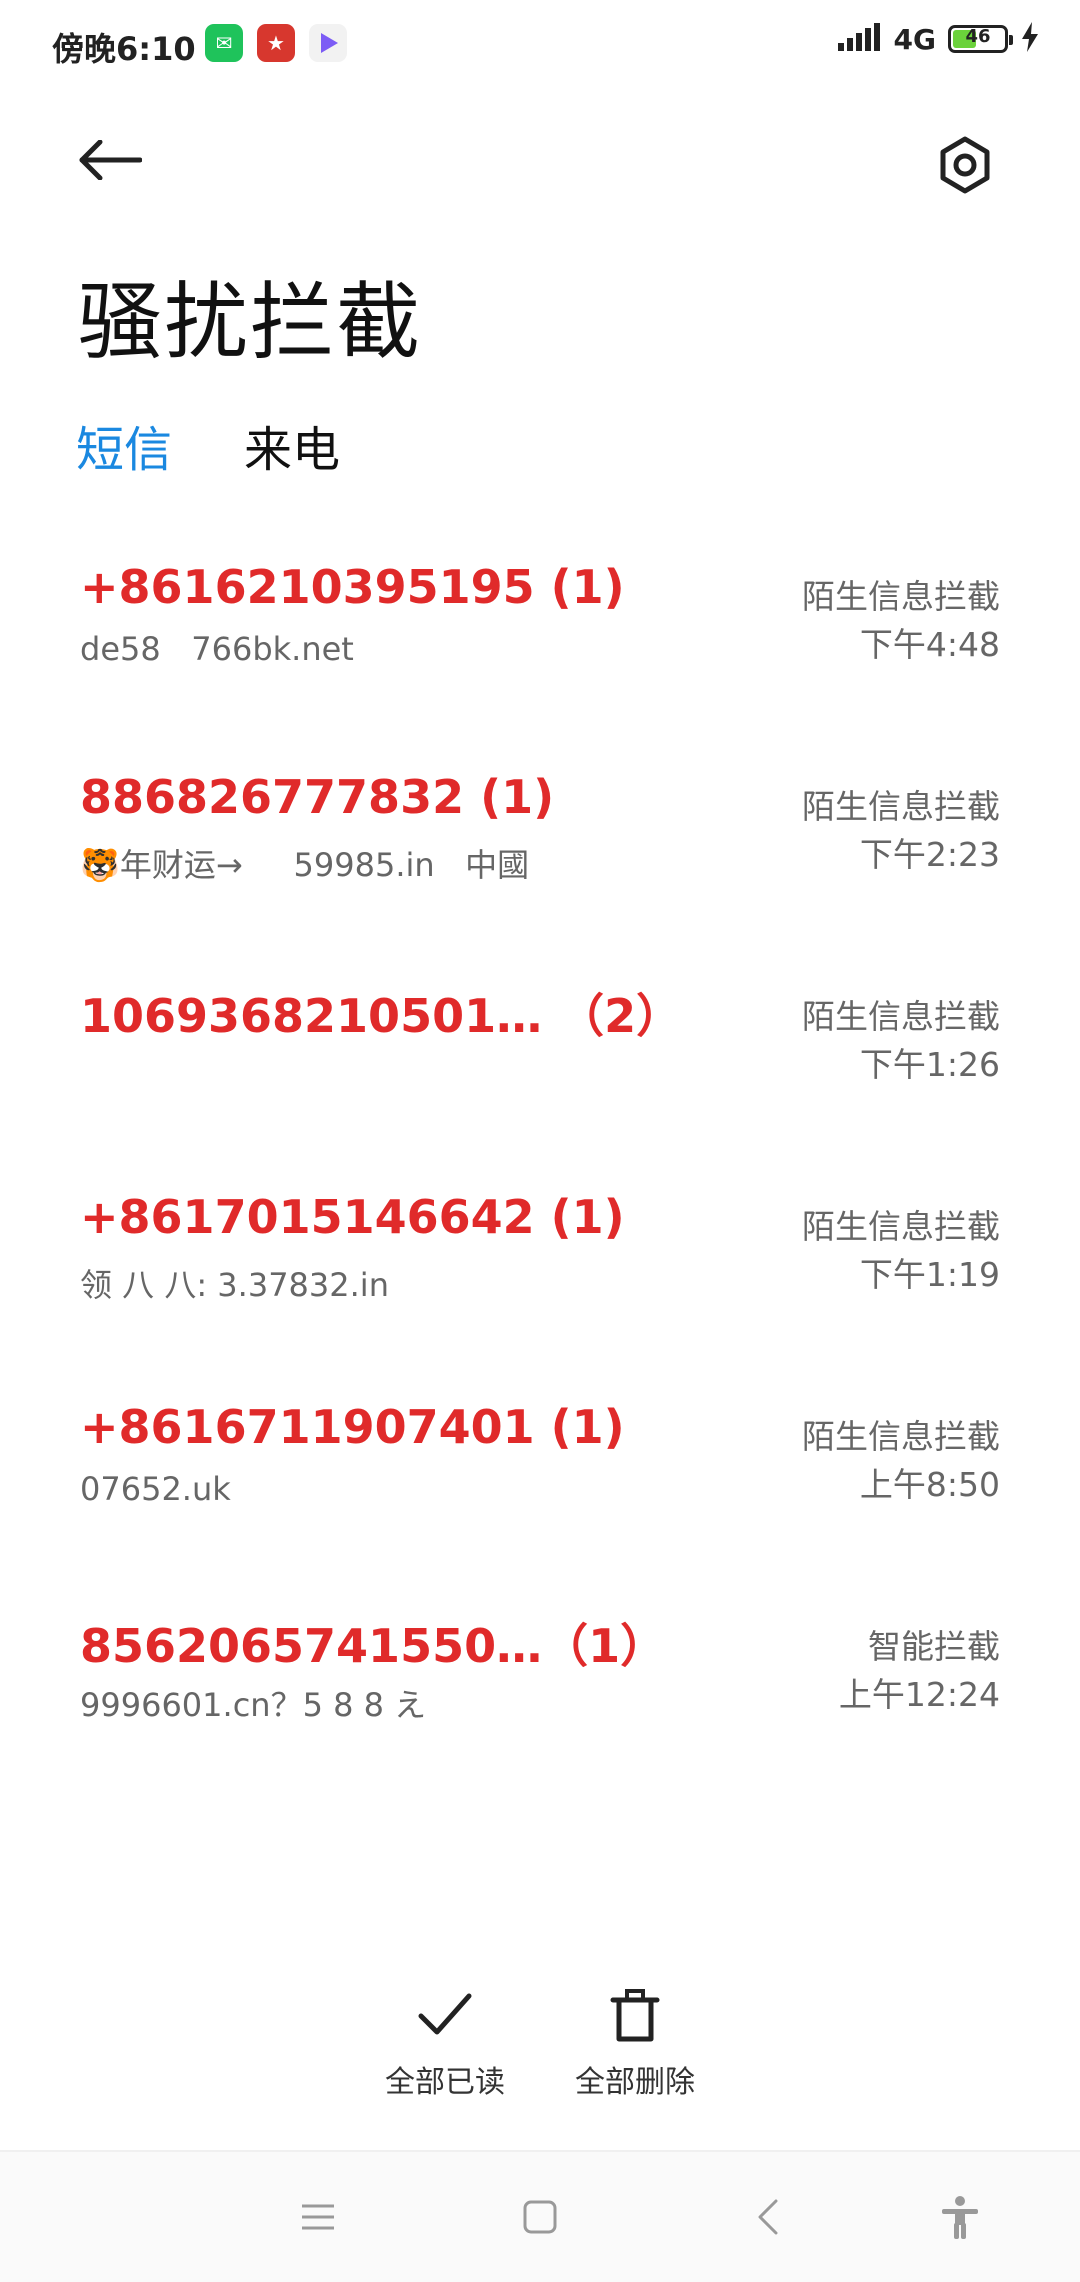  Describe the element at coordinates (253, 1705) in the screenshot. I see `message-preview: 9996601.cn？5 8 8 え` at that location.